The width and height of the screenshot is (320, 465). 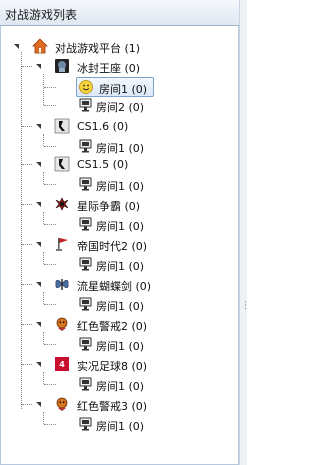 What do you see at coordinates (112, 406) in the screenshot?
I see `game-label: 红色警戒3 (0)` at bounding box center [112, 406].